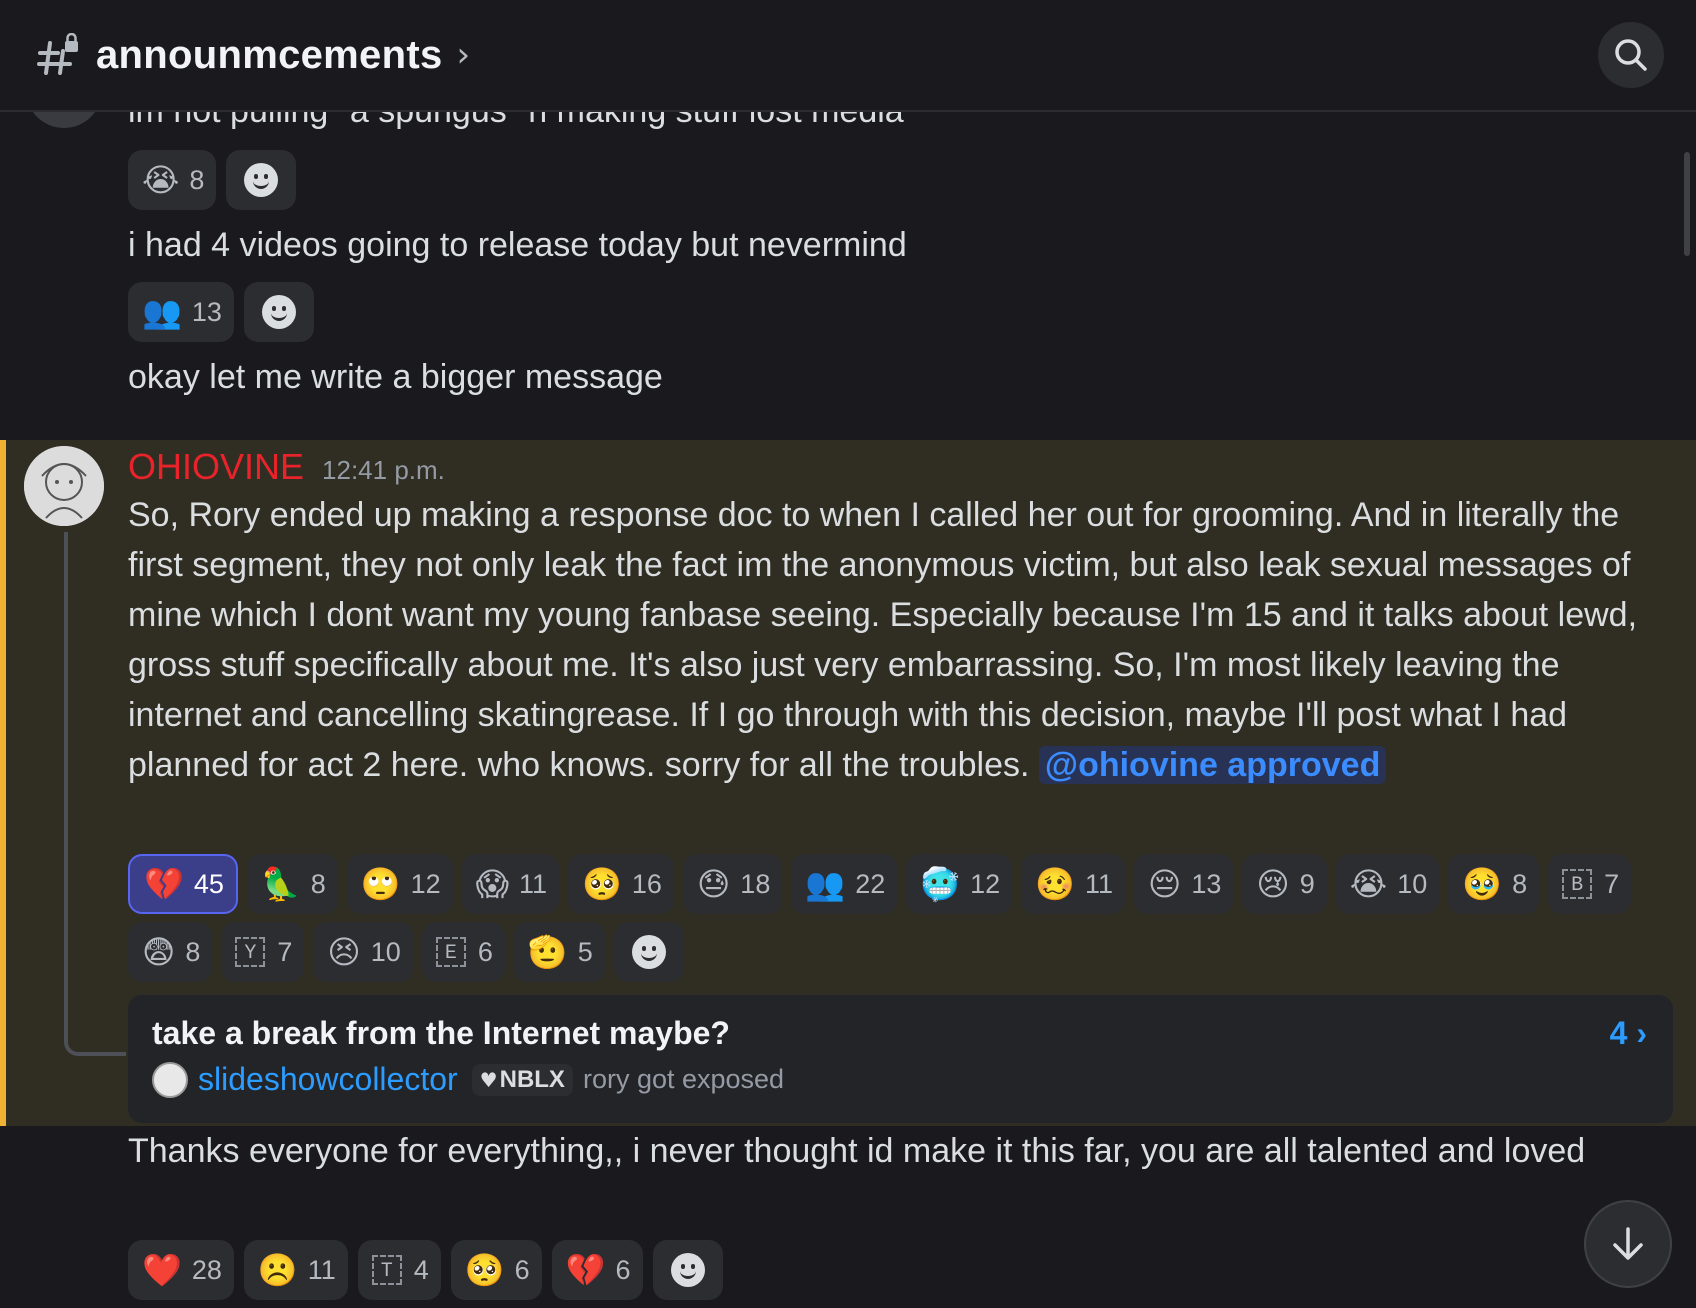 Image resolution: width=1696 pixels, height=1308 pixels. I want to click on reaction-button: ☹️ 11, so click(295, 1270).